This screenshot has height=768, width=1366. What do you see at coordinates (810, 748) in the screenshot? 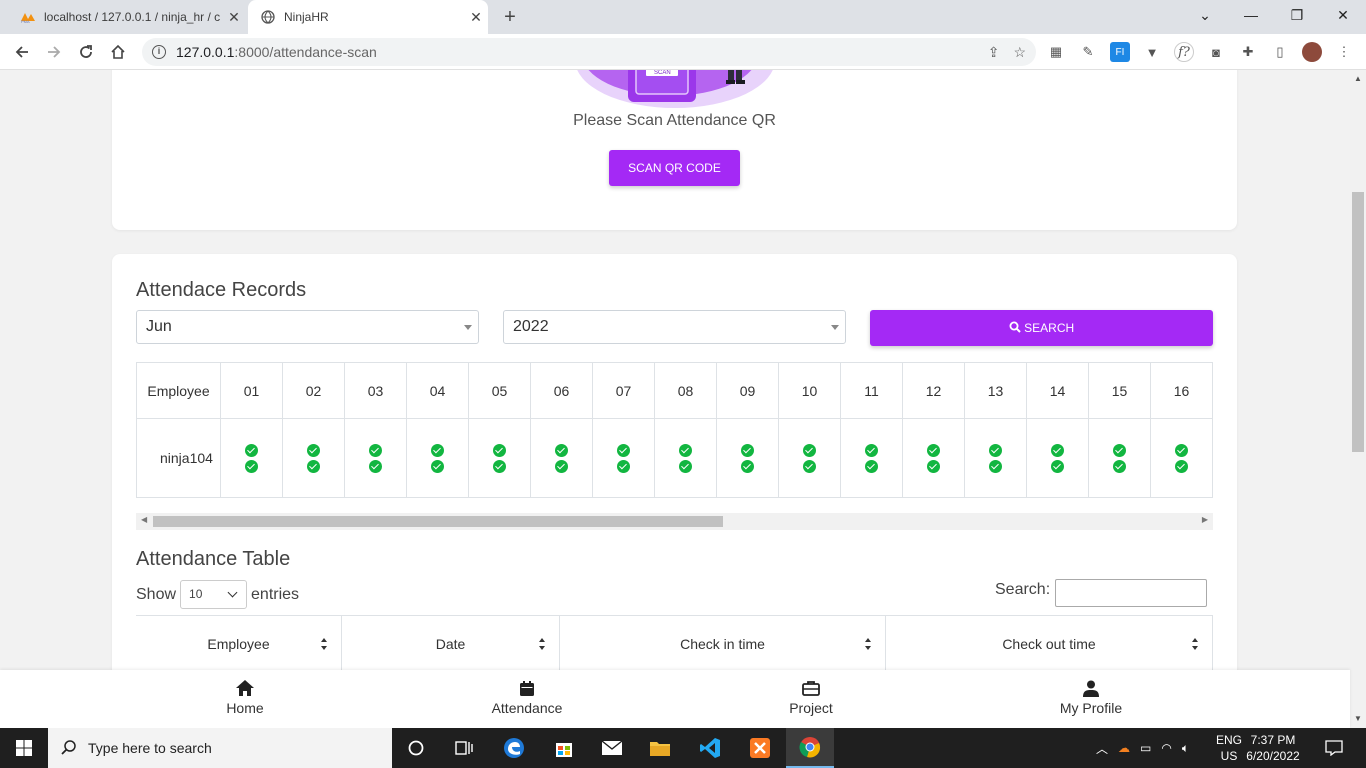
I see `chrome-icon` at bounding box center [810, 748].